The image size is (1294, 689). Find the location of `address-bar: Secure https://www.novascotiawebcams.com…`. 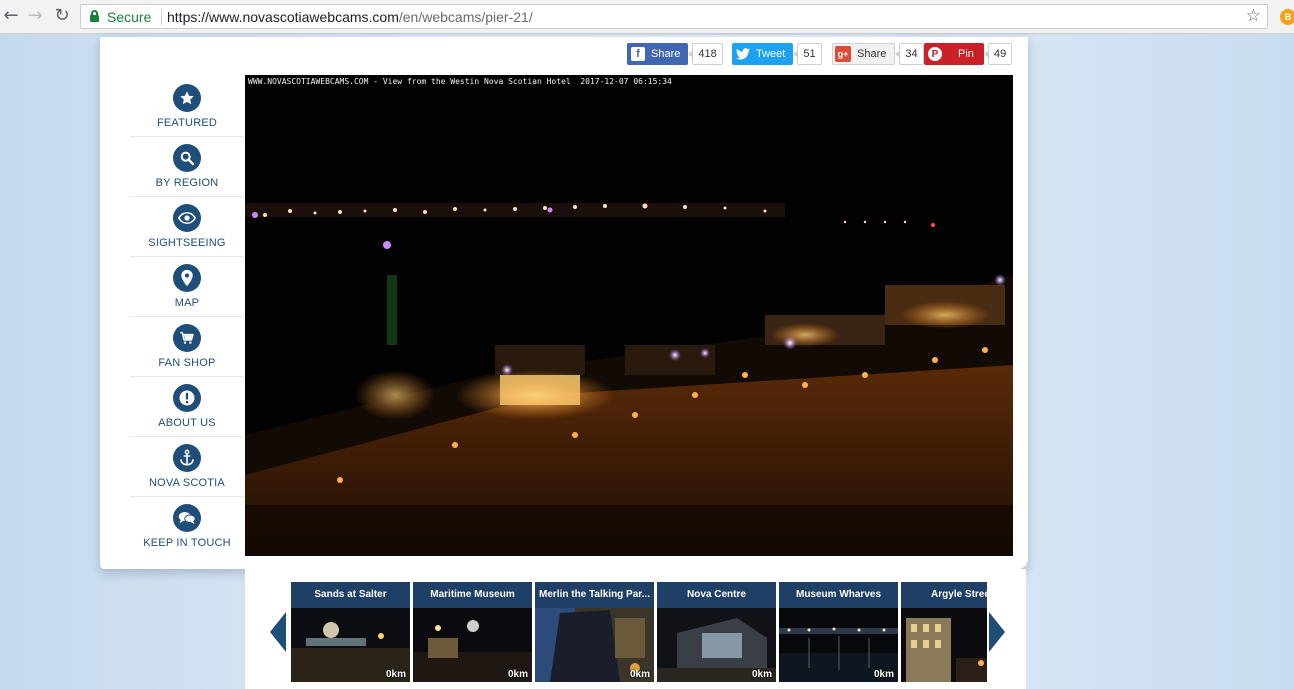

address-bar: Secure https://www.novascotiawebcams.com… is located at coordinates (674, 16).